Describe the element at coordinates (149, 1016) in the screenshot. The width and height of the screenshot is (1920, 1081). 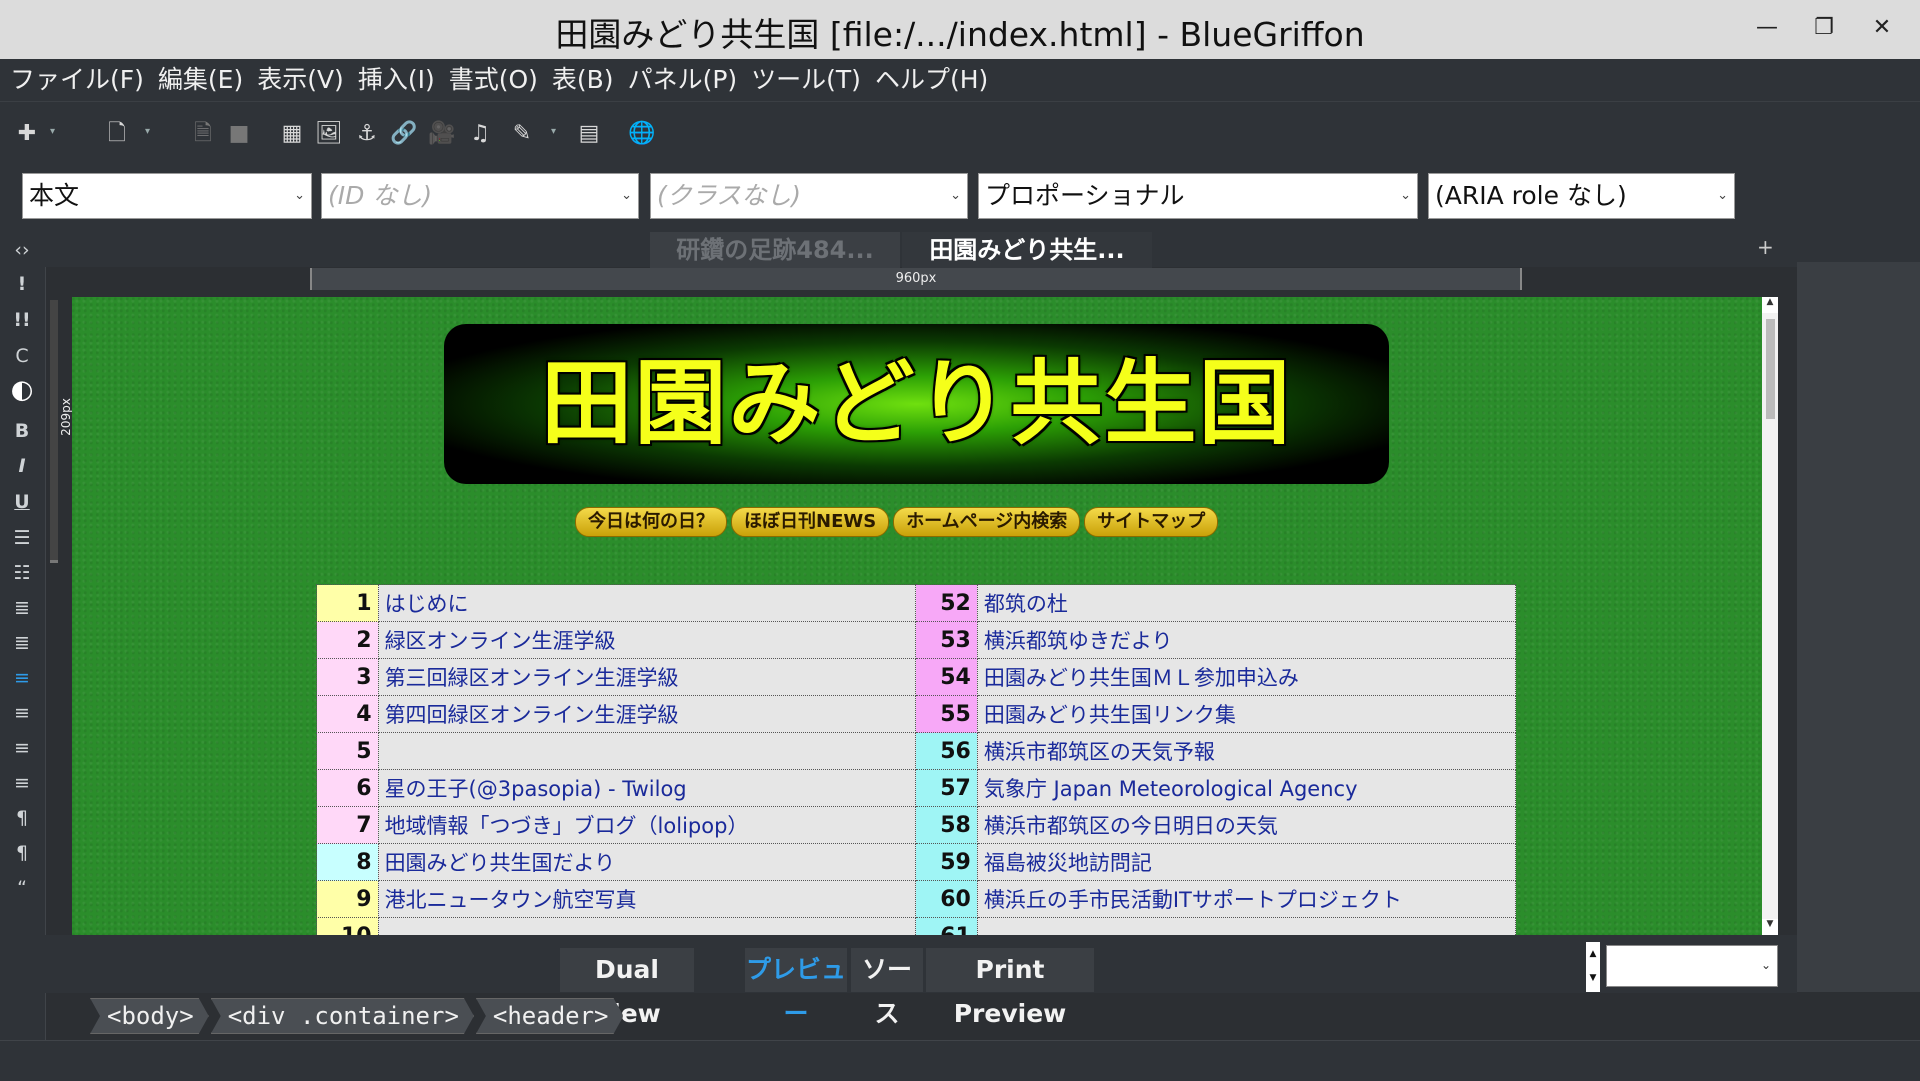
I see `breadcrumb-body: <body>` at that location.